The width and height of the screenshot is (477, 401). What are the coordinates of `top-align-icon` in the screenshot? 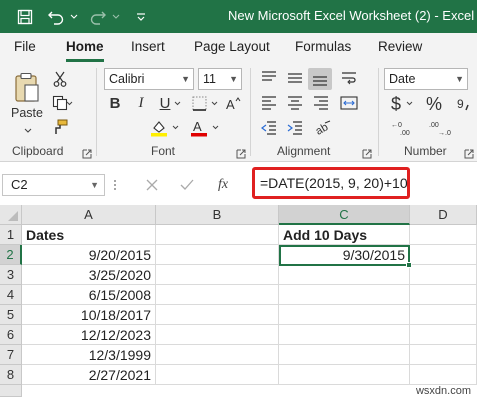 It's located at (269, 78).